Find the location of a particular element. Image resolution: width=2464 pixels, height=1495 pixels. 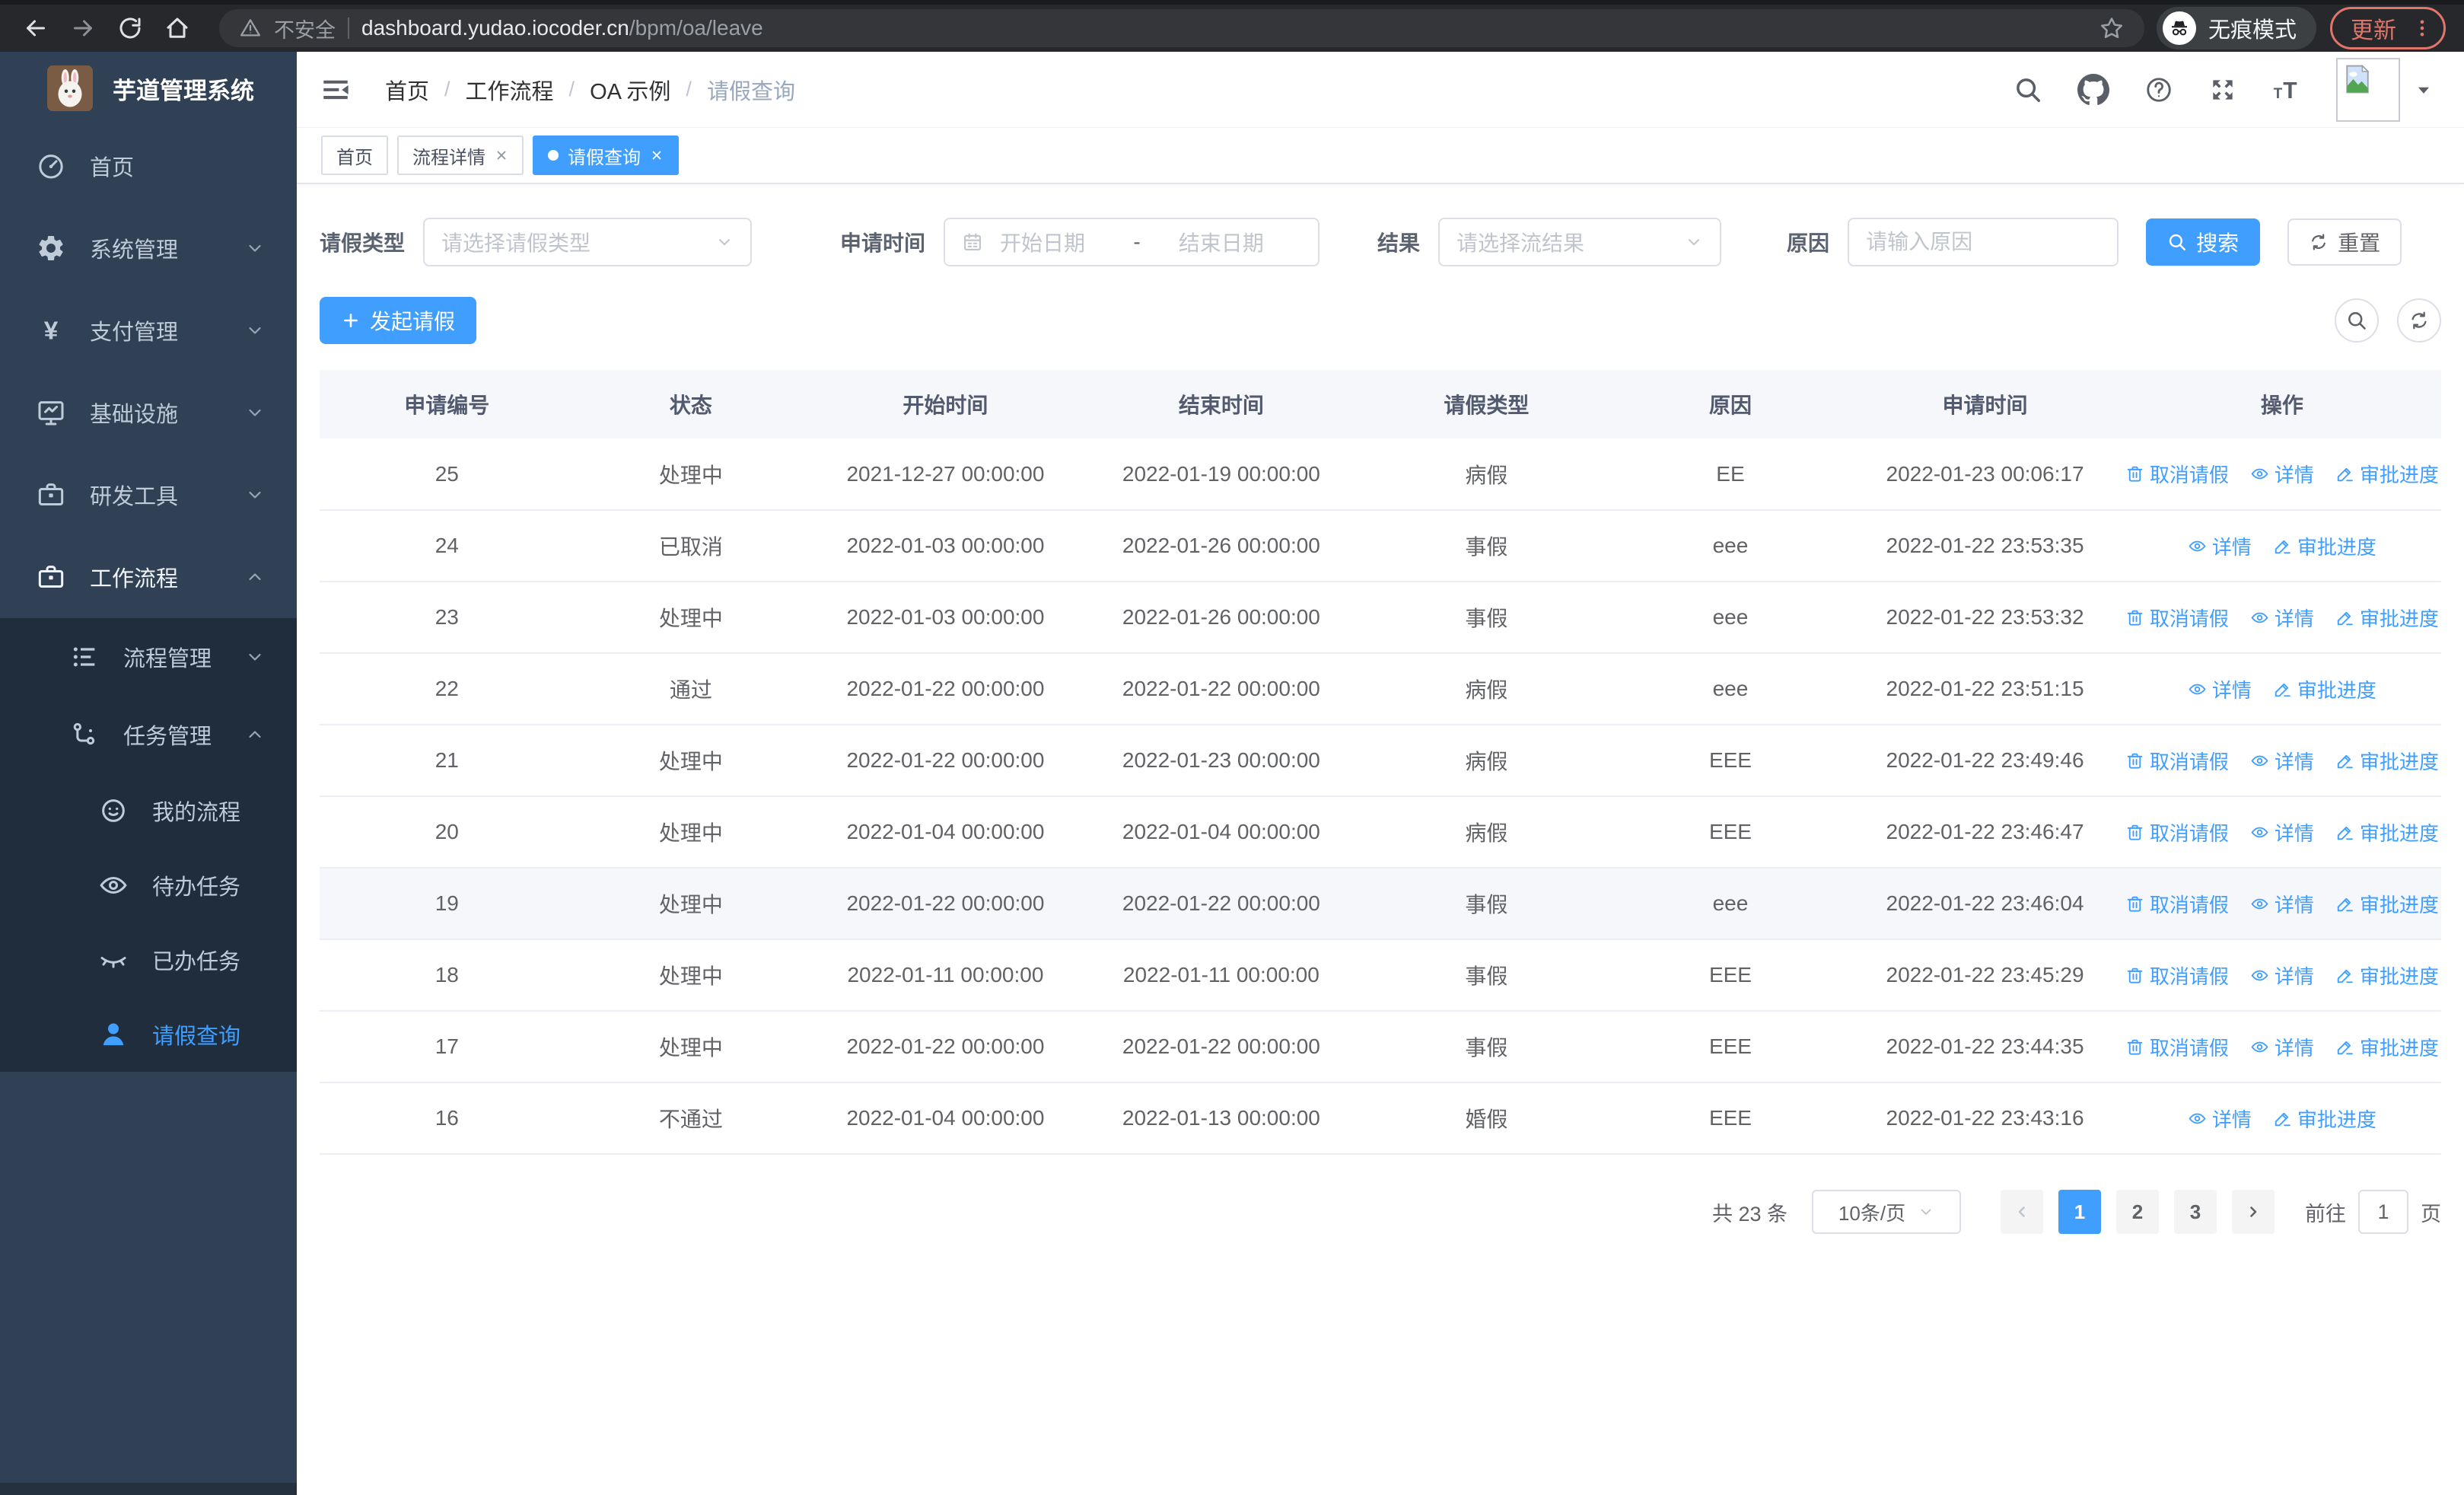

browser-home-button is located at coordinates (177, 29).